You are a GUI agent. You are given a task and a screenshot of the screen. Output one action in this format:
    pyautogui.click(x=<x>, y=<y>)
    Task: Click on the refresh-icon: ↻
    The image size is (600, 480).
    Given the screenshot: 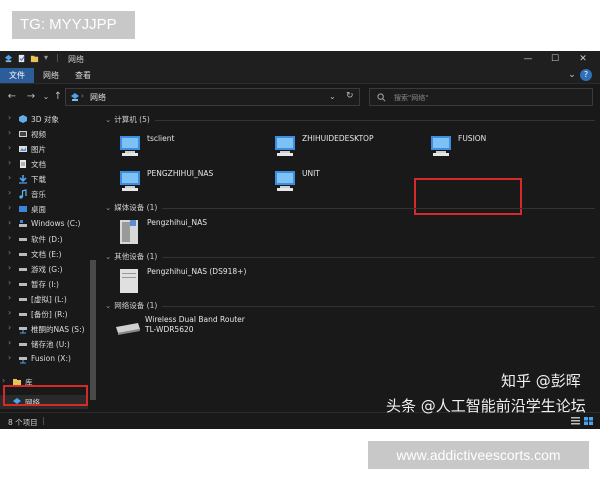 What is the action you would take?
    pyautogui.click(x=350, y=96)
    